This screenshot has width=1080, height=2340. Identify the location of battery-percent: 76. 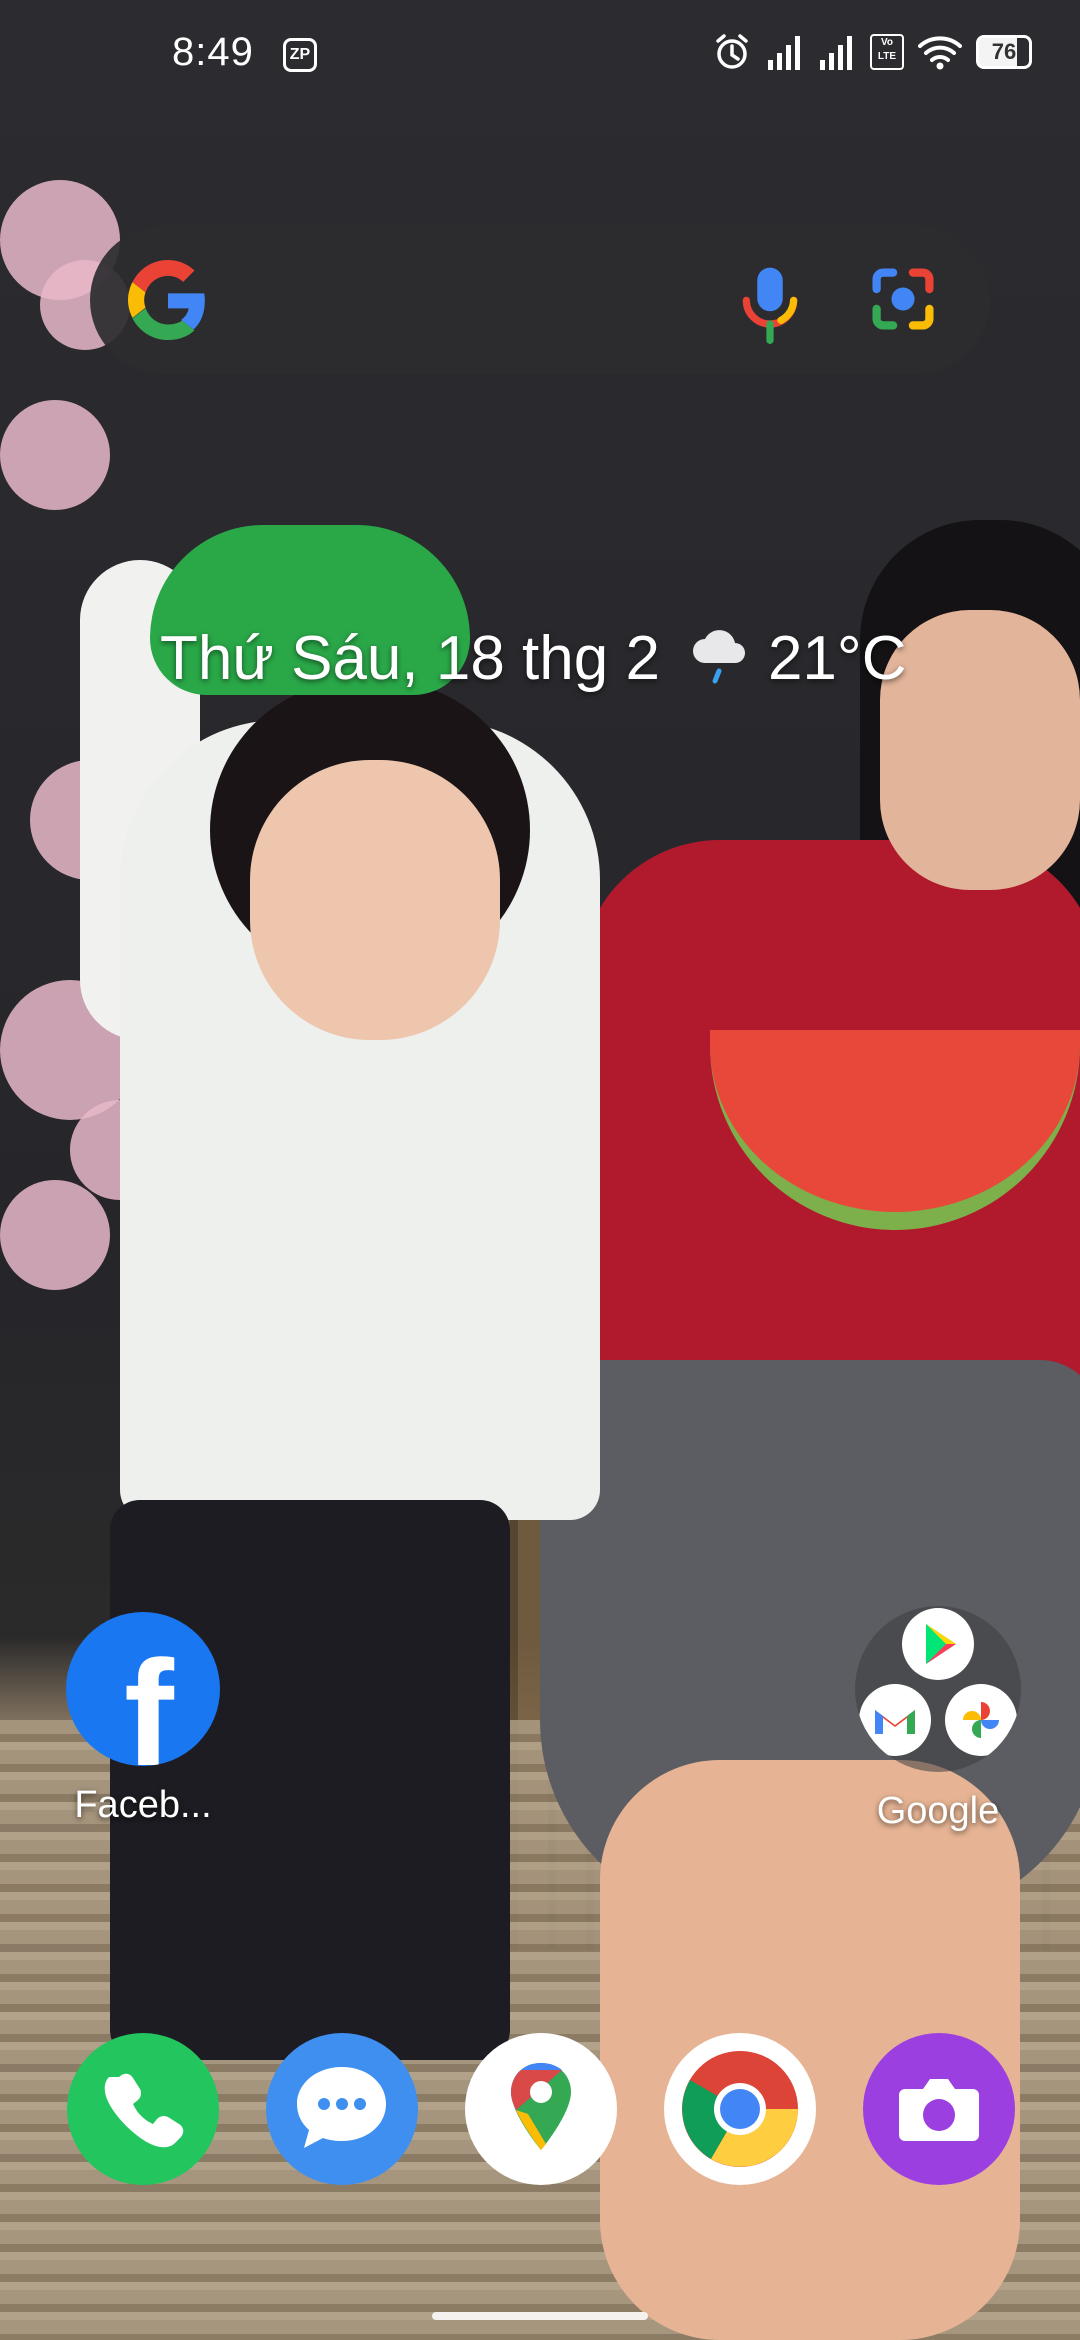
(1004, 51).